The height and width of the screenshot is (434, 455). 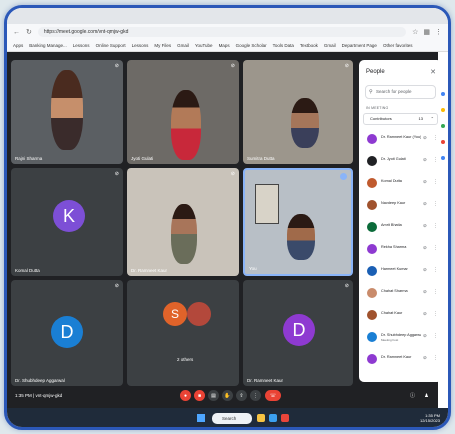 I want to click on bookmark-item: My Files, so click(x=162, y=45).